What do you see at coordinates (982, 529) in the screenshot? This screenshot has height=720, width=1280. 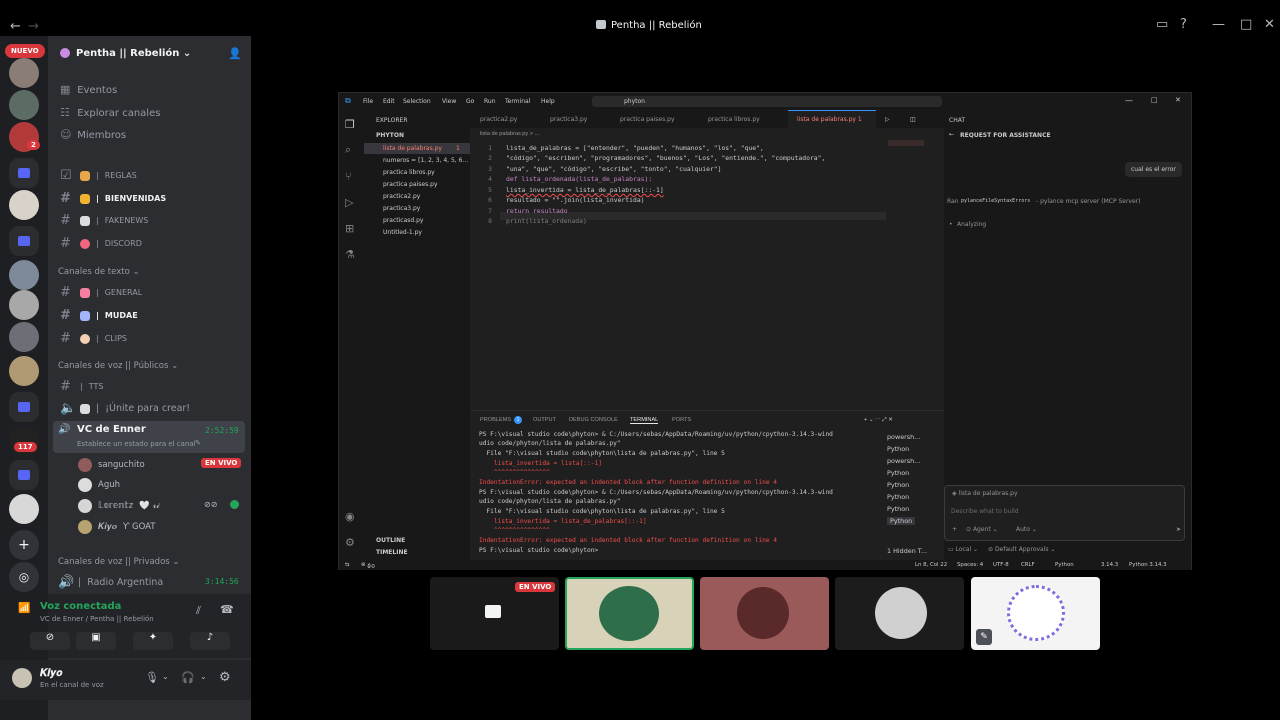 I see `agent-dropdown: ⊙ Agent ⌄` at bounding box center [982, 529].